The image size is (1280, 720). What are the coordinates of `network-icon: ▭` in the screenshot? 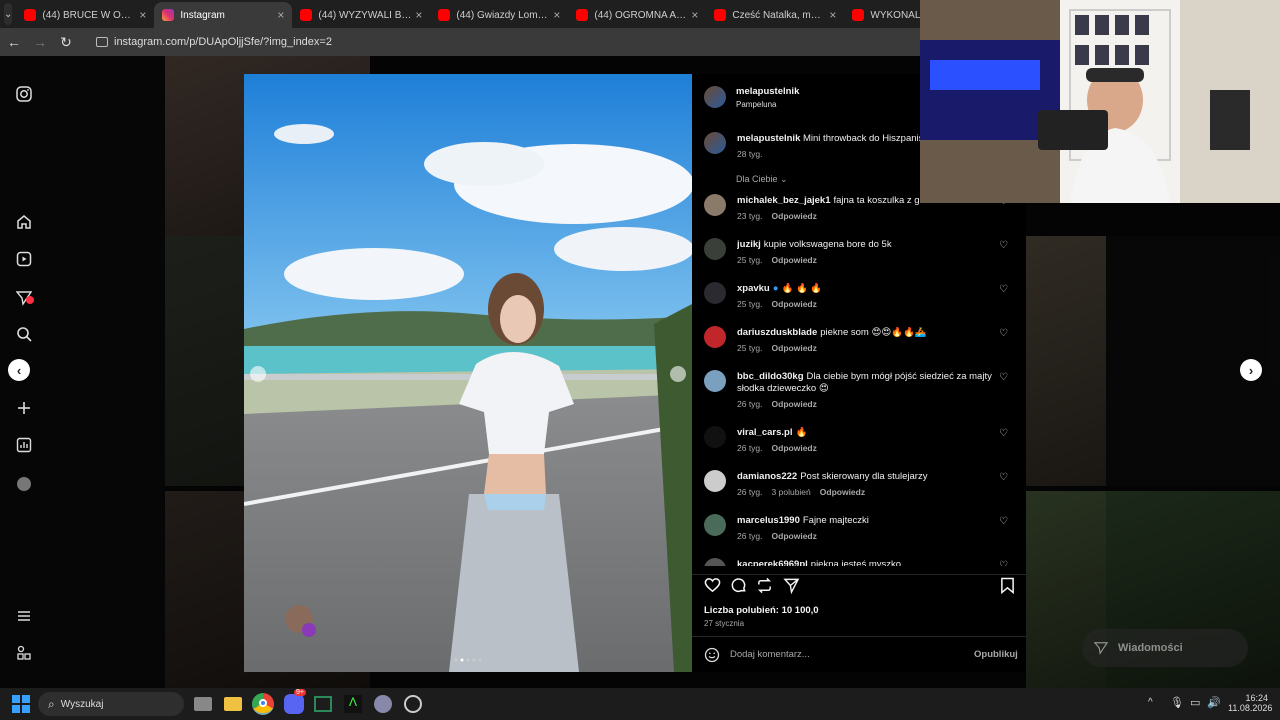 It's located at (1195, 702).